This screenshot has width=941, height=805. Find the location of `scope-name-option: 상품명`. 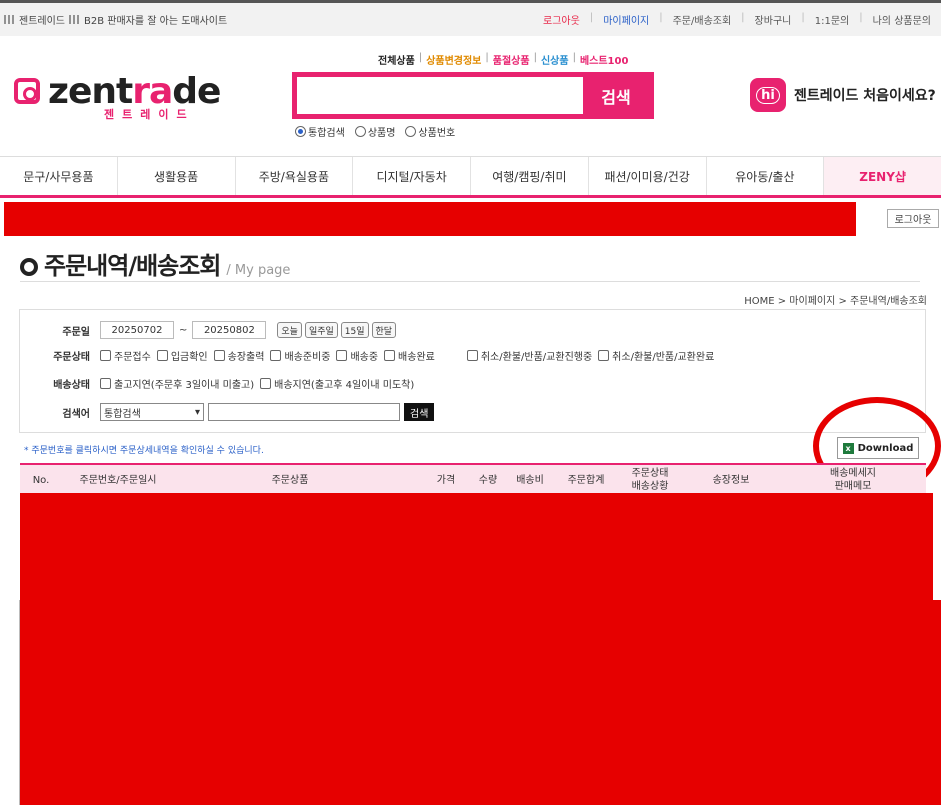

scope-name-option: 상품명 is located at coordinates (374, 131).